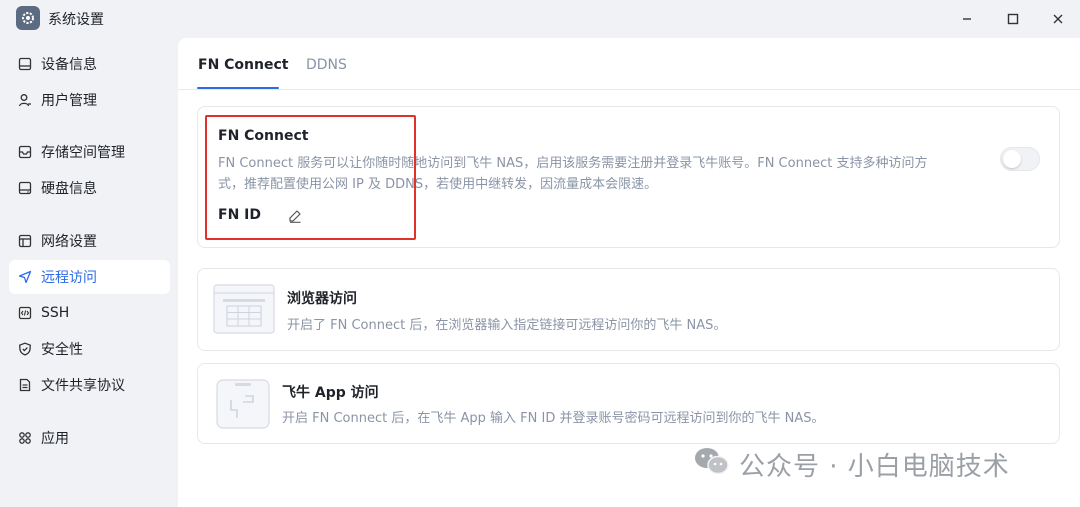 The image size is (1080, 507). I want to click on sidebar-item-users: 用户管理, so click(89, 100).